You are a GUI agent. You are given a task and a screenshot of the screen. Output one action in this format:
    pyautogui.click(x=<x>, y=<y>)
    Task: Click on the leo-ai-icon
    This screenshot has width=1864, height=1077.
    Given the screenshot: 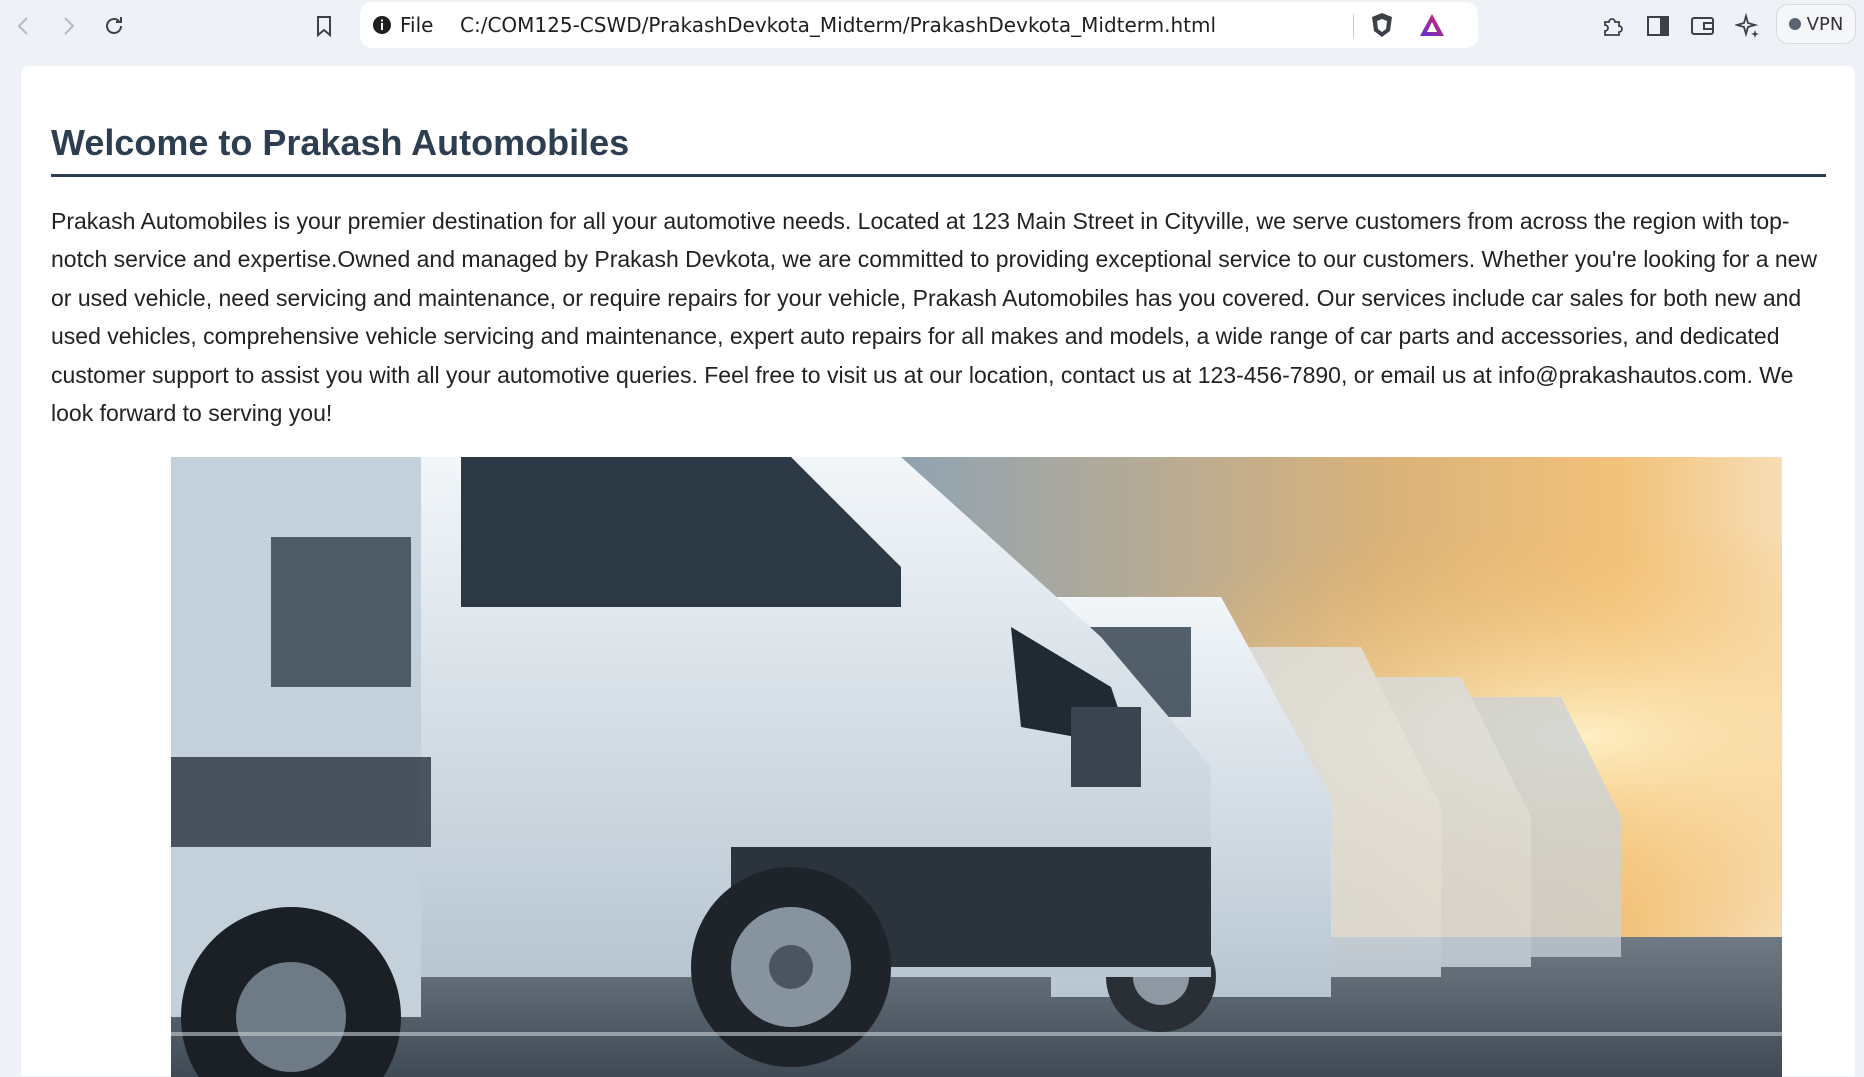 What is the action you would take?
    pyautogui.click(x=1747, y=25)
    